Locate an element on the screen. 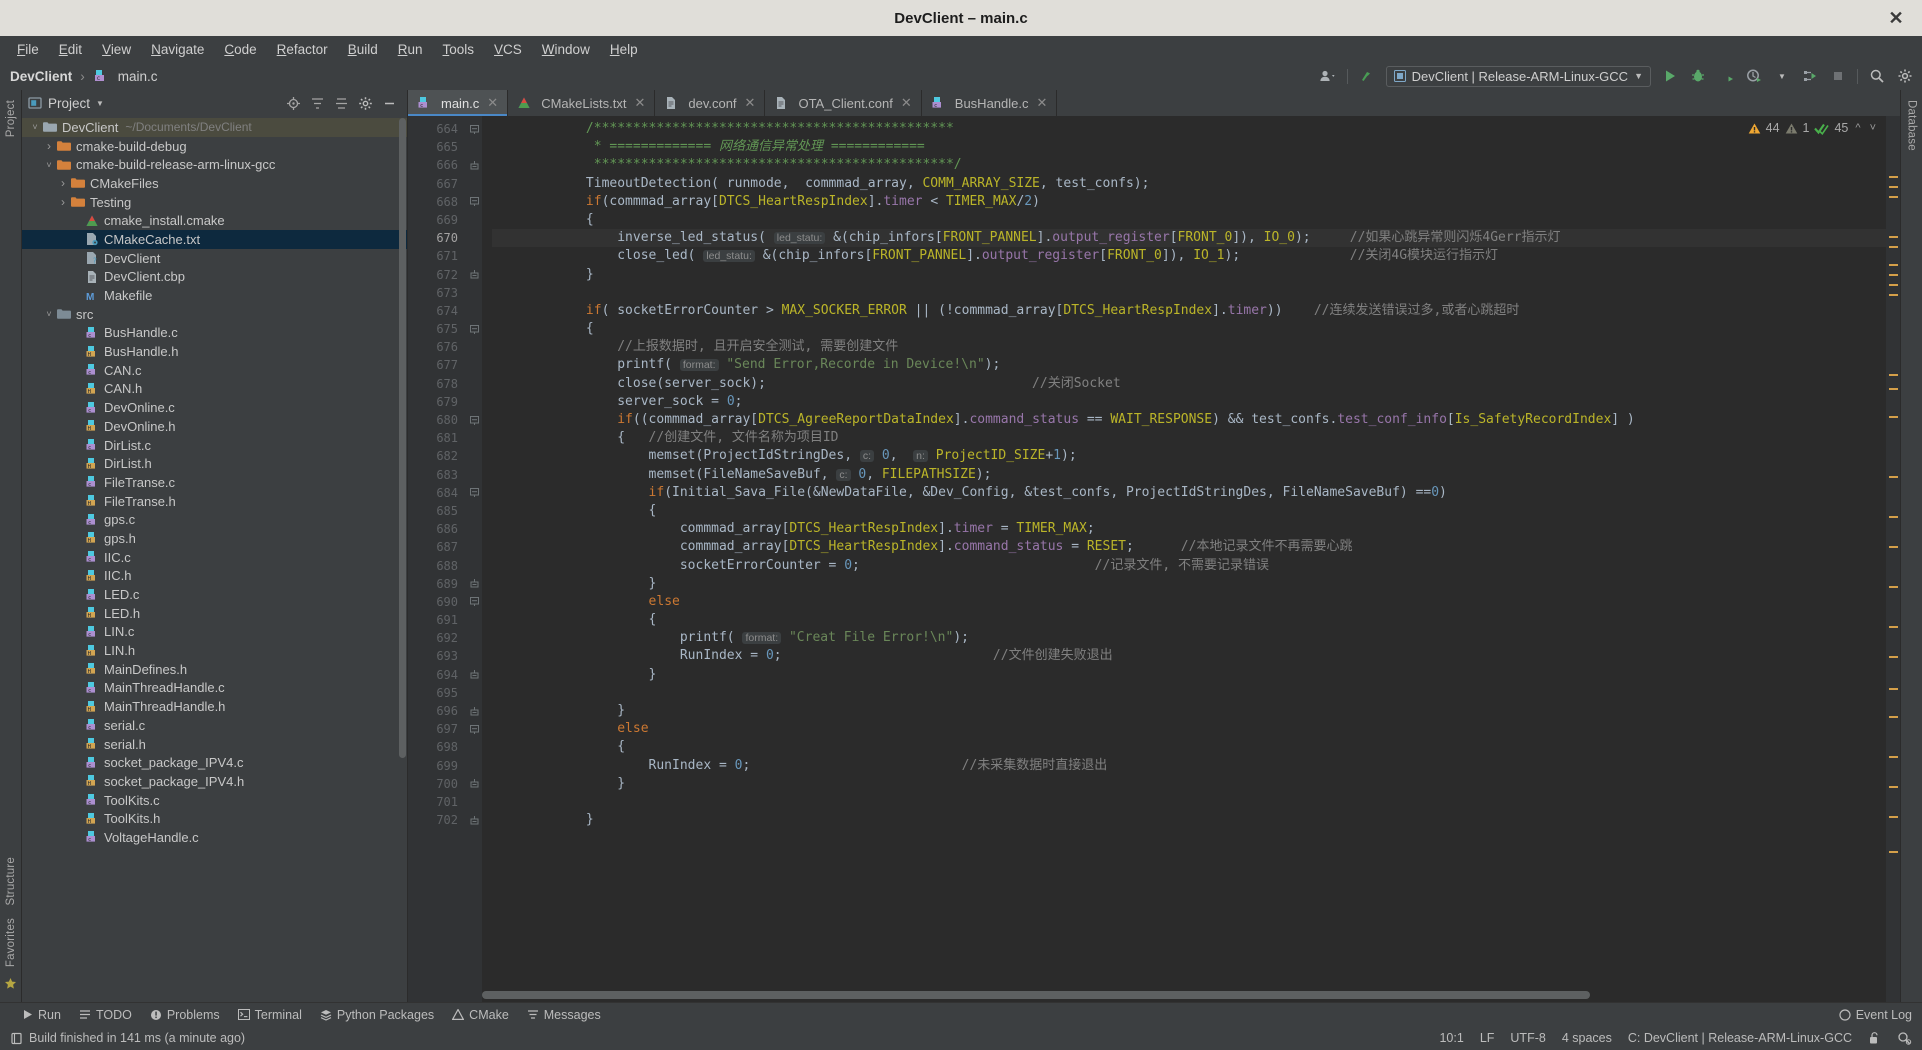 Image resolution: width=1922 pixels, height=1050 pixels. caret-position: 10:1 is located at coordinates (1451, 1038).